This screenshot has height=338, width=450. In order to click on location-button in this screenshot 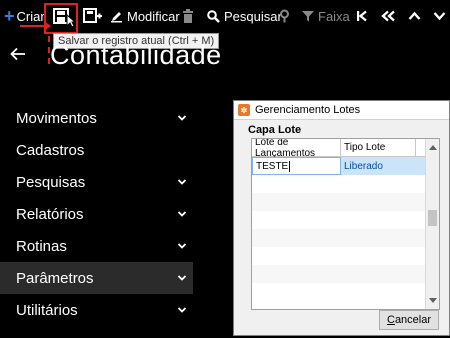, I will do `click(284, 16)`.